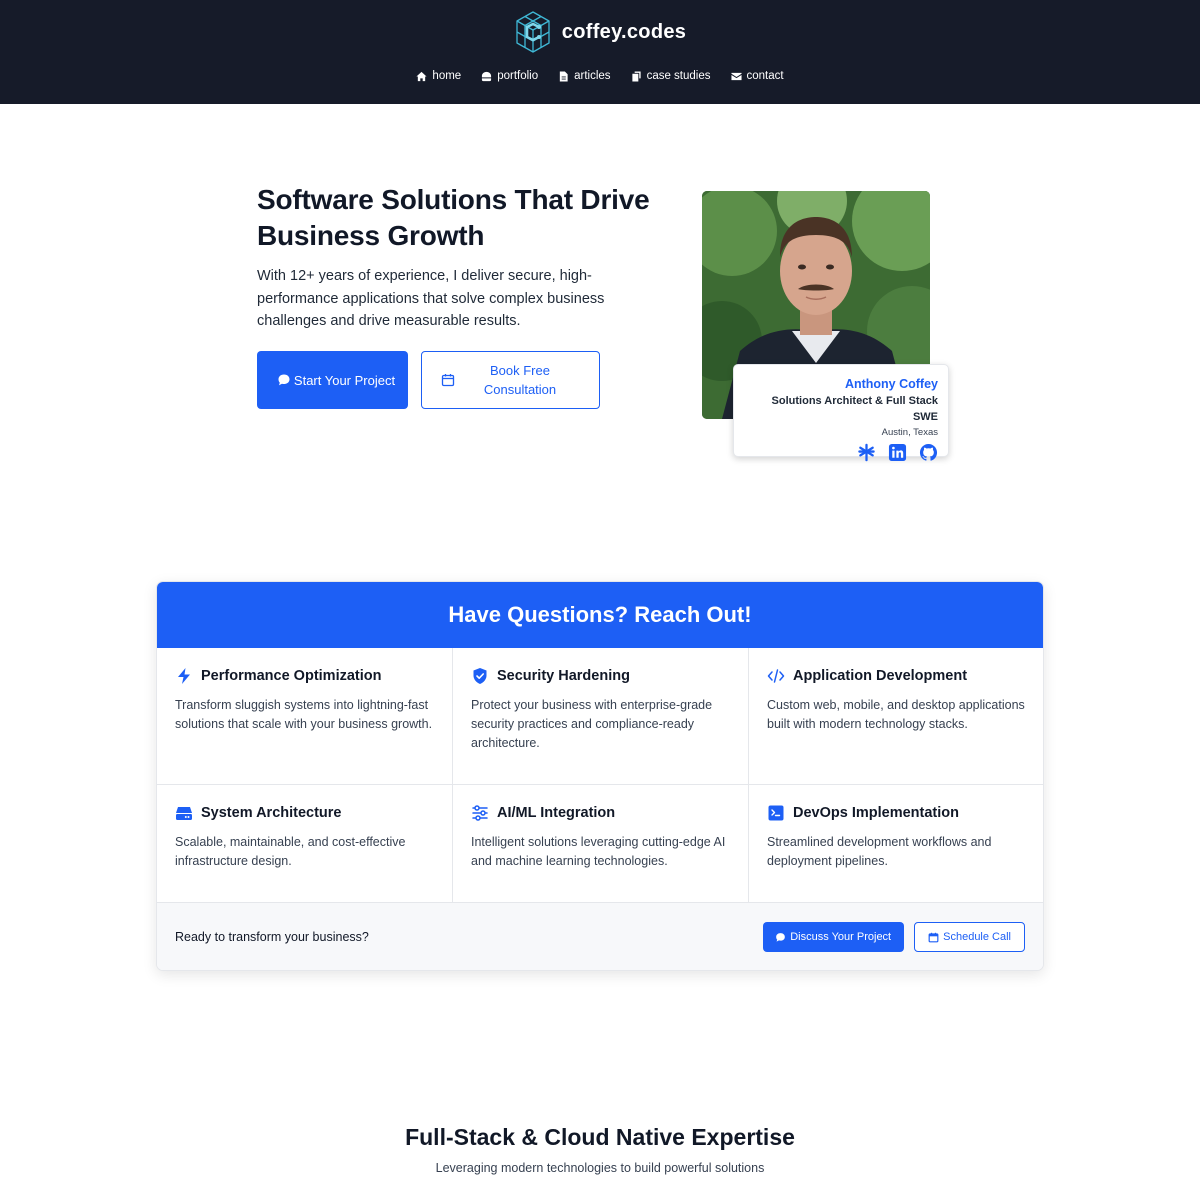 The image size is (1200, 1200). I want to click on portfolio-icon, so click(487, 76).